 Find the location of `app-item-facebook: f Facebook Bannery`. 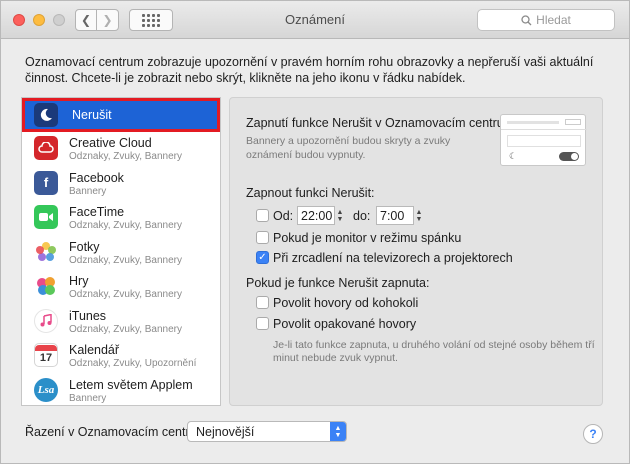

app-item-facebook: f Facebook Bannery is located at coordinates (121, 184).